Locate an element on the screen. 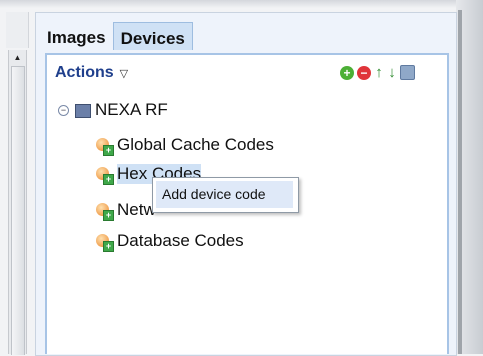  tree-root-label: NEXA RF is located at coordinates (131, 109).